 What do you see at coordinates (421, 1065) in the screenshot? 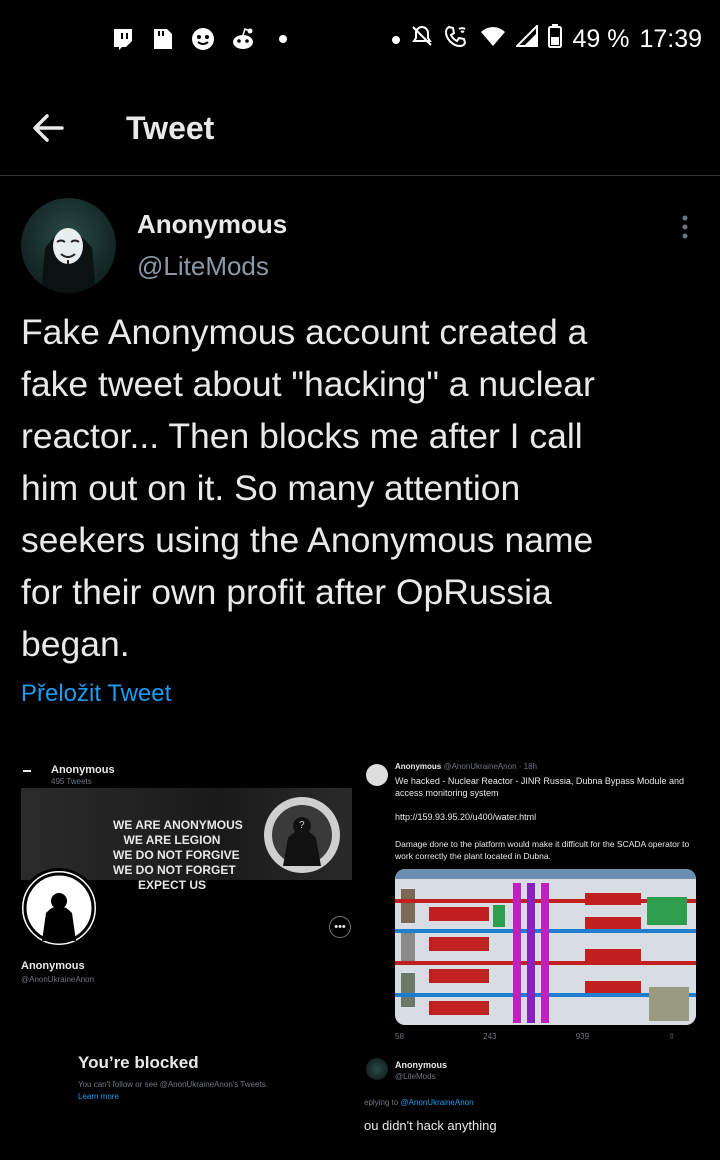
I see `reply-author-name: Anonymous` at bounding box center [421, 1065].